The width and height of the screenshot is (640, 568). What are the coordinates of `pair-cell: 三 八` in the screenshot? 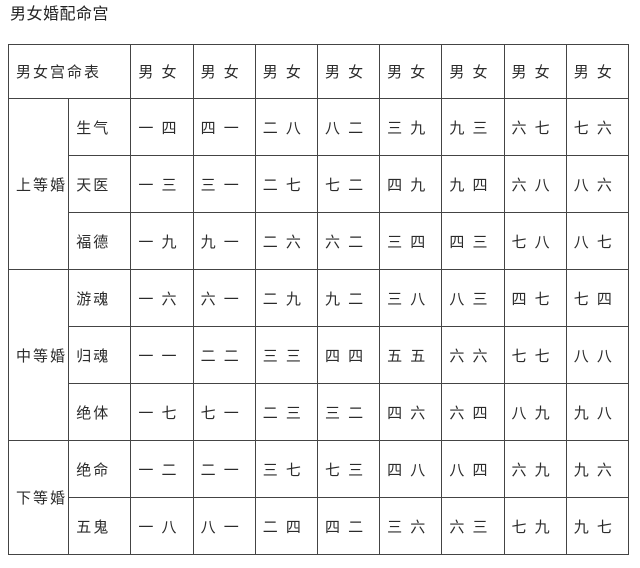 It's located at (411, 298).